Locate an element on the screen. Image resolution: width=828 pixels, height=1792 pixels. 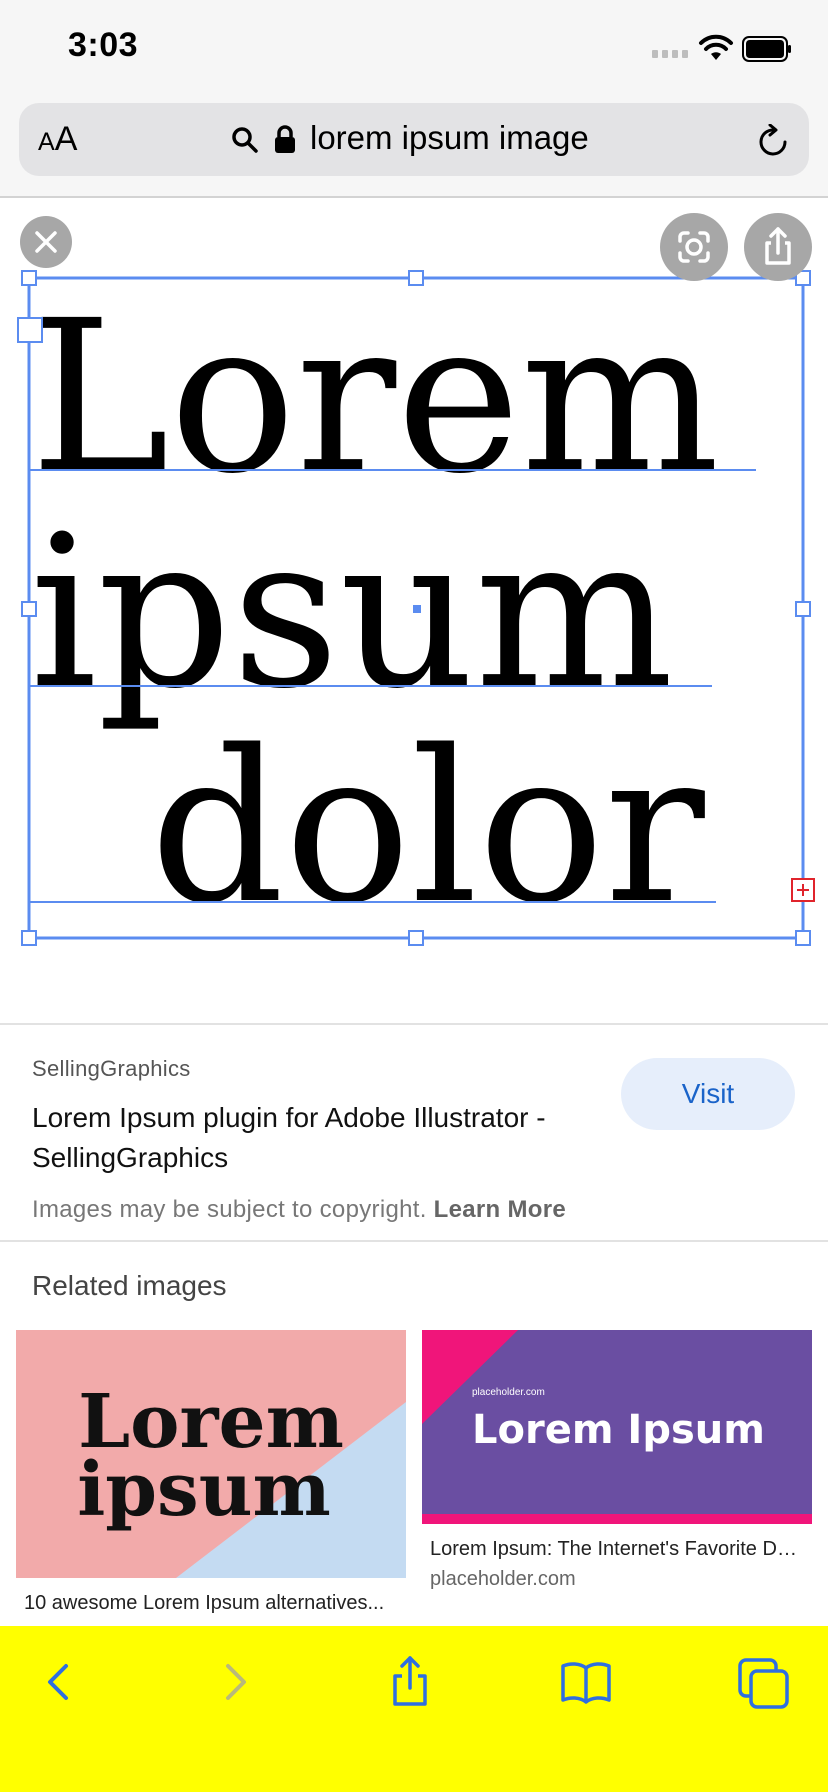
visit-button: Visit is located at coordinates (708, 1094).